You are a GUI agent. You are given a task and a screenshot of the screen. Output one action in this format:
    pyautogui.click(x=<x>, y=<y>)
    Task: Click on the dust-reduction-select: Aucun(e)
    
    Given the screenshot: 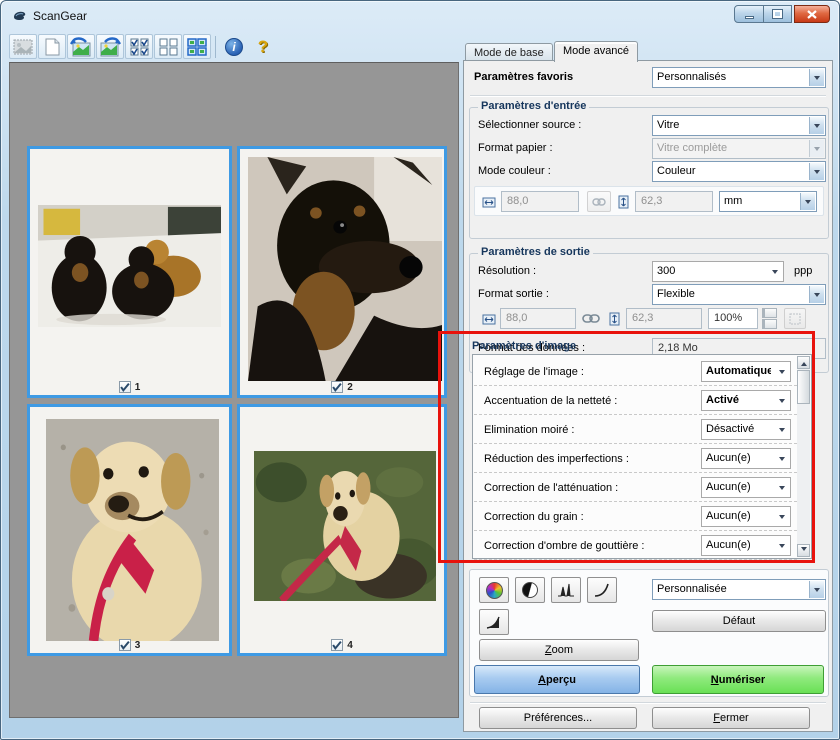 What is the action you would take?
    pyautogui.click(x=746, y=458)
    